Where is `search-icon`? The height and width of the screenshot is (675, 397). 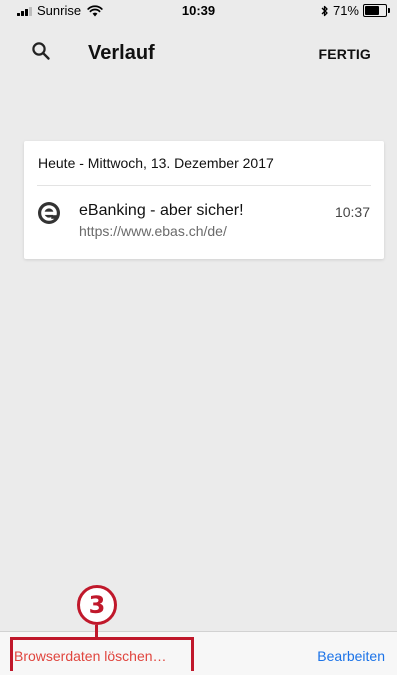
search-icon is located at coordinates (41, 51).